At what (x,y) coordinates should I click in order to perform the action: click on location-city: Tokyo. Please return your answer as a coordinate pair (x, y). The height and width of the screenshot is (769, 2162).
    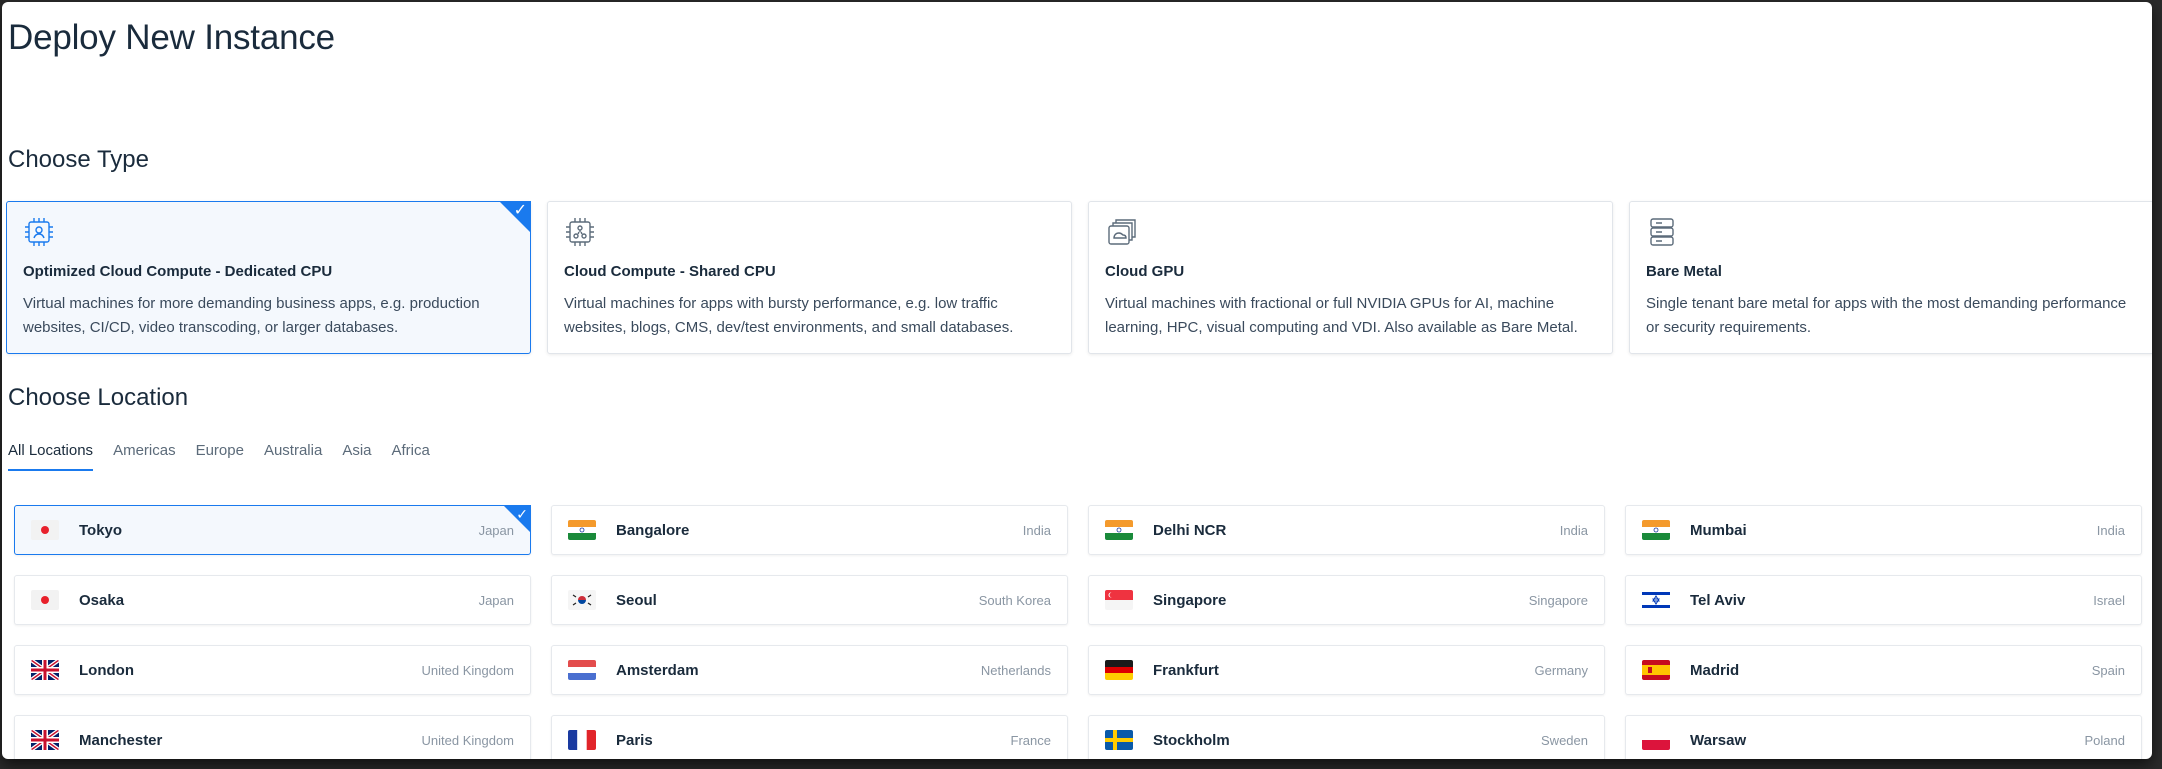
    Looking at the image, I should click on (101, 530).